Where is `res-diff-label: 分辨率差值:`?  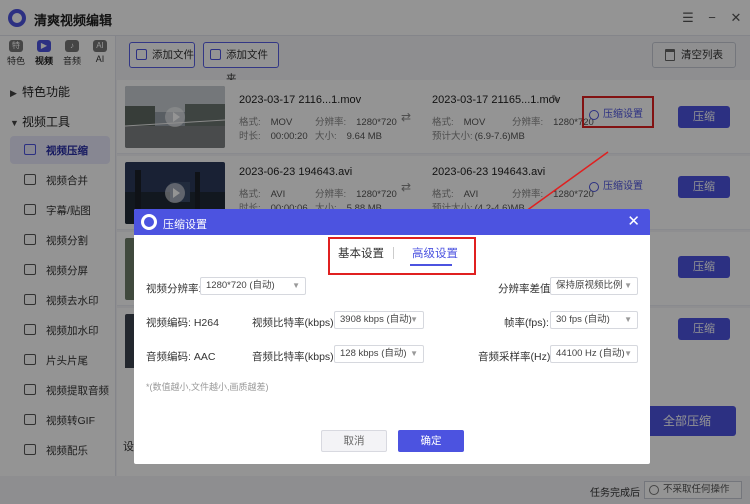 res-diff-label: 分辨率差值: is located at coordinates (526, 289).